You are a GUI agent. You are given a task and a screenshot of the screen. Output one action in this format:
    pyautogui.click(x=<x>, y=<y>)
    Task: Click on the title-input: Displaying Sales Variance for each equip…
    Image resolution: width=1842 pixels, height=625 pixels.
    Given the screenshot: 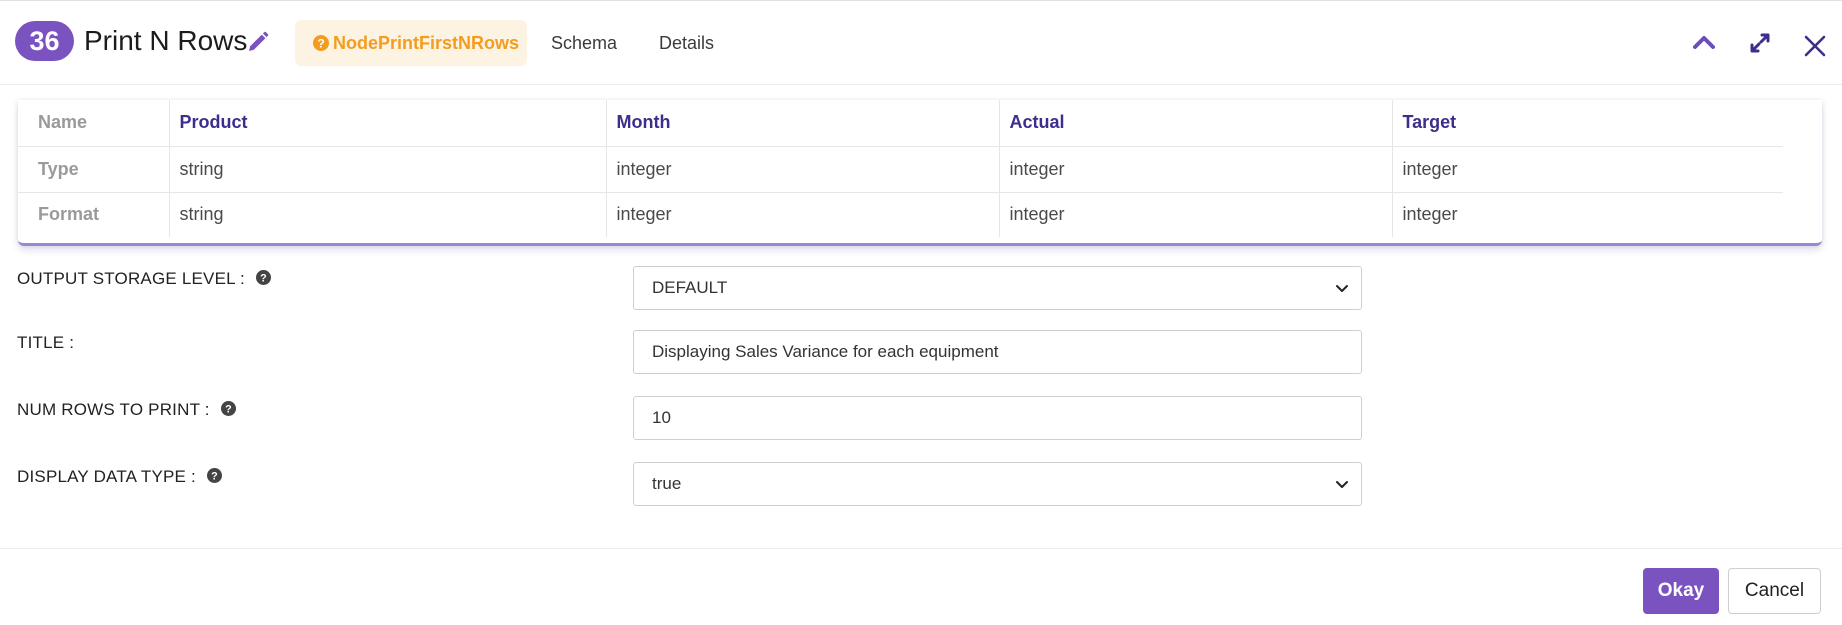 What is the action you would take?
    pyautogui.click(x=997, y=352)
    